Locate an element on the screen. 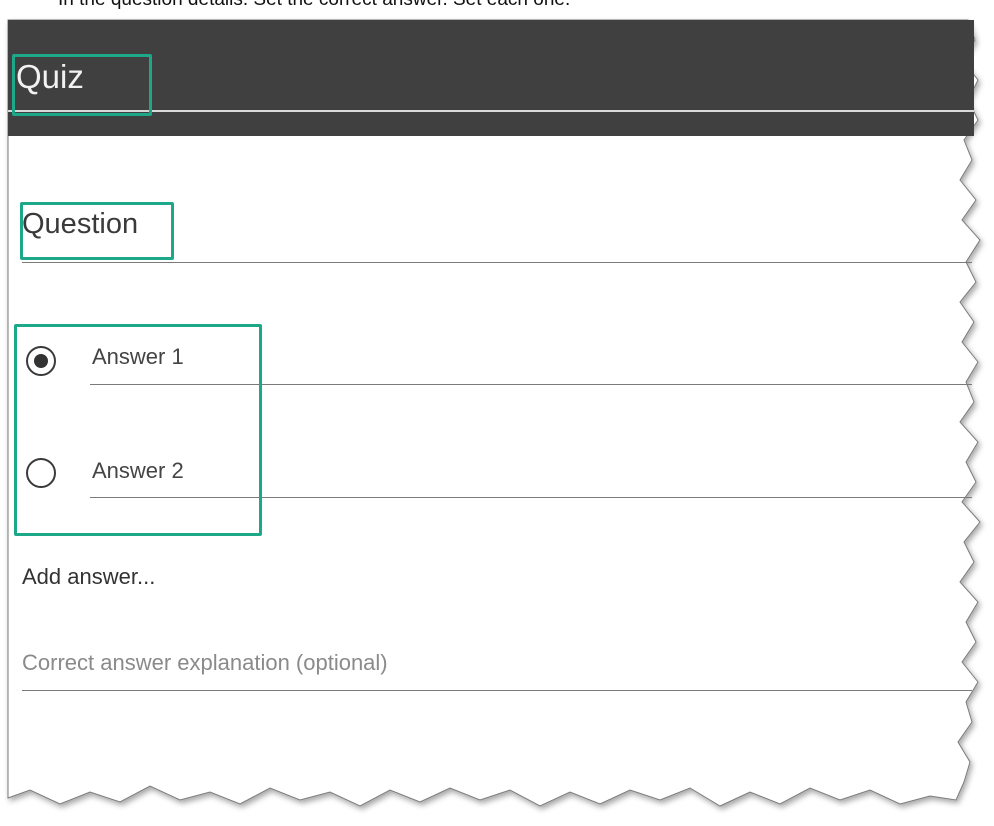 This screenshot has width=994, height=826. question-underline is located at coordinates (497, 262).